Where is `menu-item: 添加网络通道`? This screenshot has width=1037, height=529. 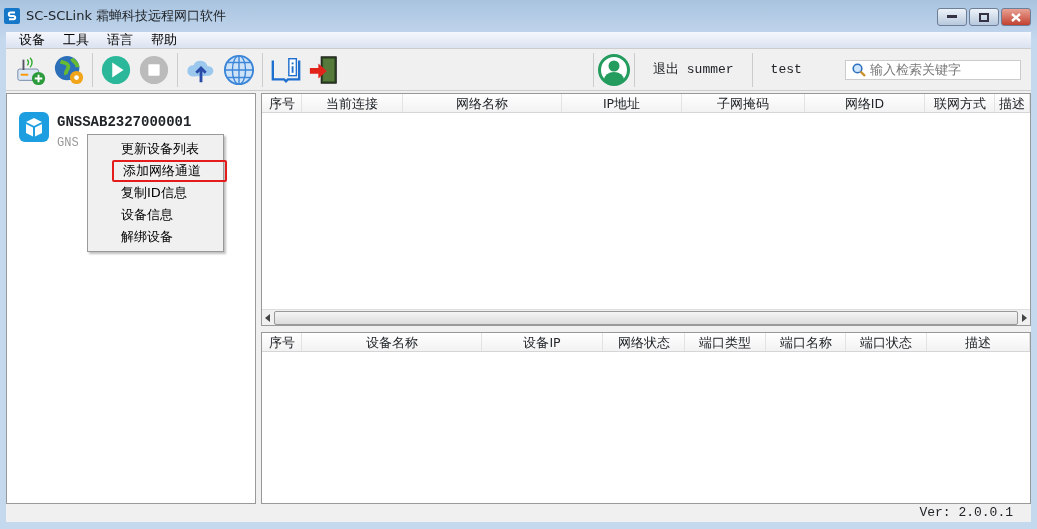 menu-item: 添加网络通道 is located at coordinates (170, 171).